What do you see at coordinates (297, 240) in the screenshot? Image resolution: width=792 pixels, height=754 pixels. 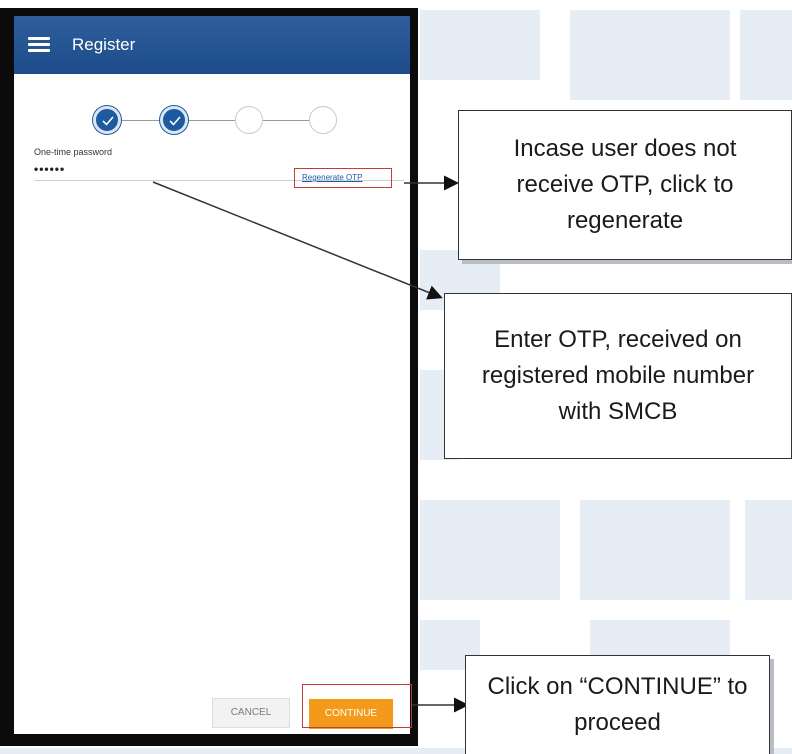 I see `arrow-to-enter-otp-callout` at bounding box center [297, 240].